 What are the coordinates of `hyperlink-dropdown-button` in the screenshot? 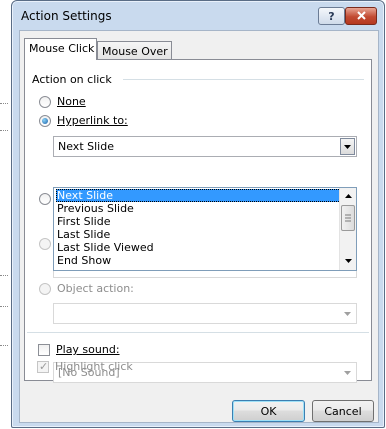 It's located at (347, 146).